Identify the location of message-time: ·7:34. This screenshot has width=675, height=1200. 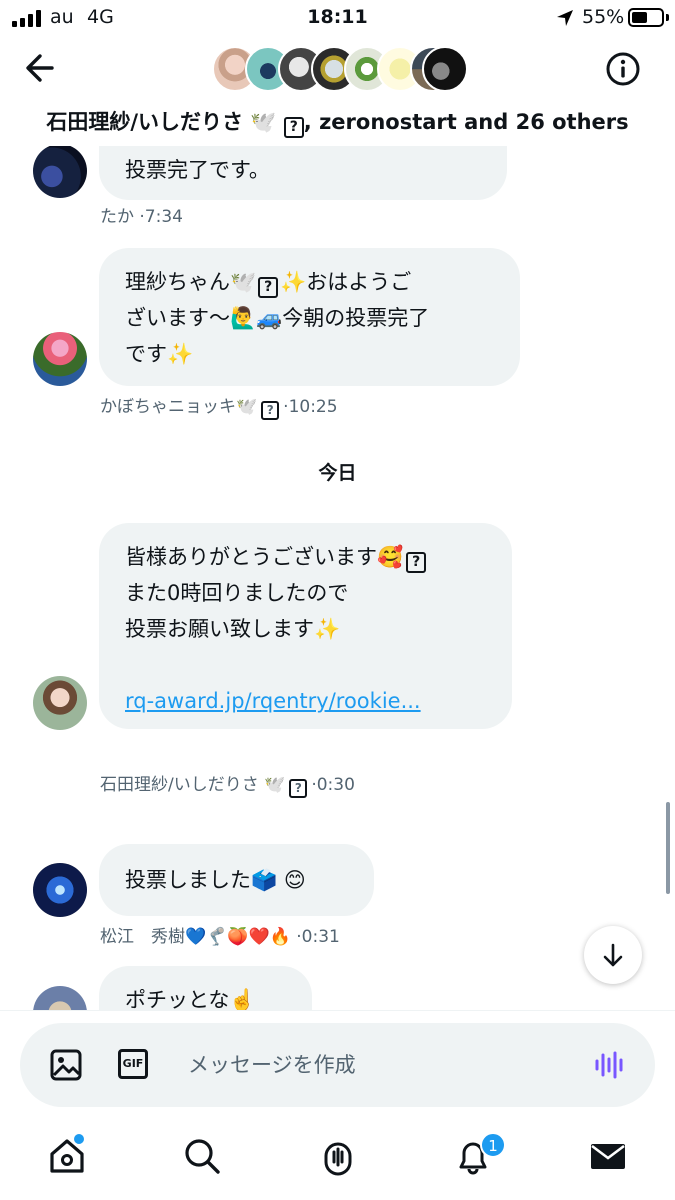
(161, 217).